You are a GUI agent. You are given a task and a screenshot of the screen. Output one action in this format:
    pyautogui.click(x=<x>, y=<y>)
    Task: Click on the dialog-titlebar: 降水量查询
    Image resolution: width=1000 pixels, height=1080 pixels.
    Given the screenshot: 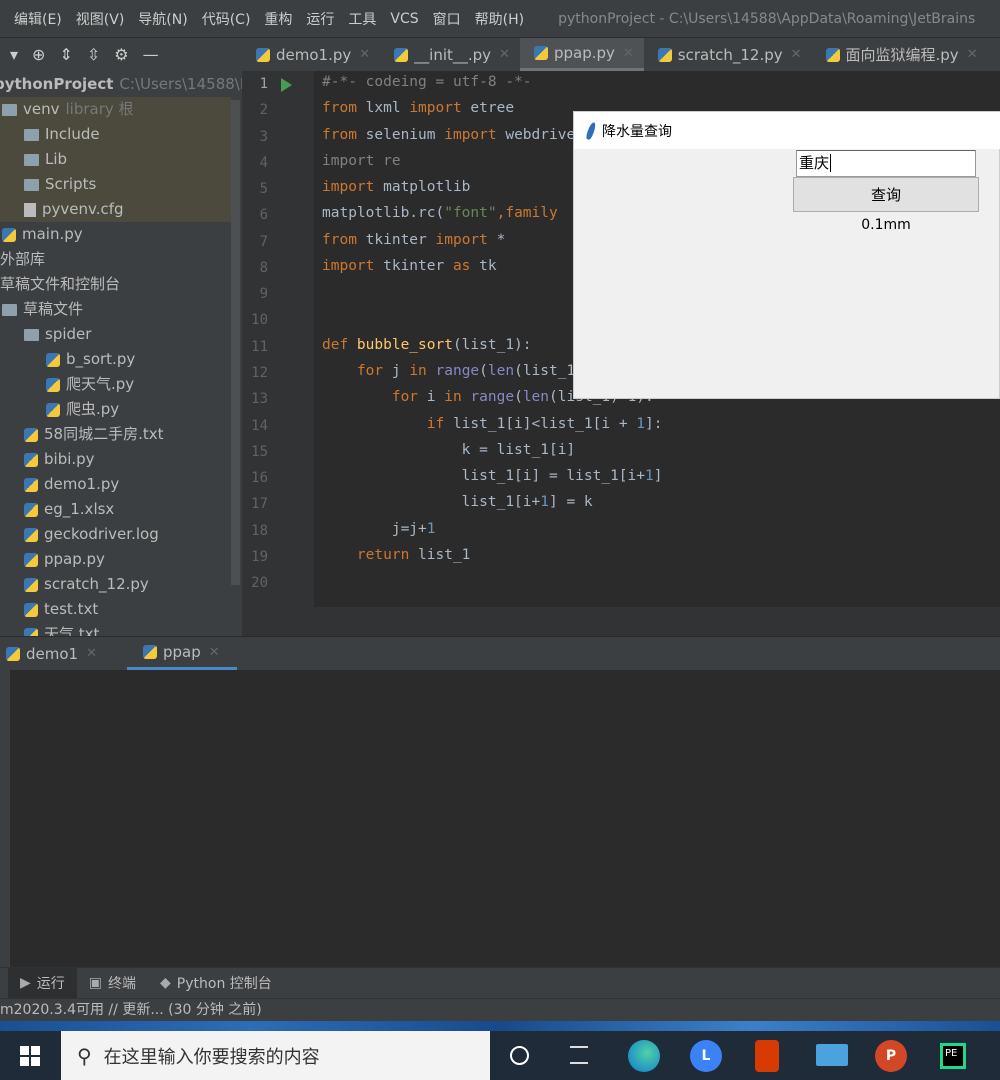 What is the action you would take?
    pyautogui.click(x=787, y=130)
    